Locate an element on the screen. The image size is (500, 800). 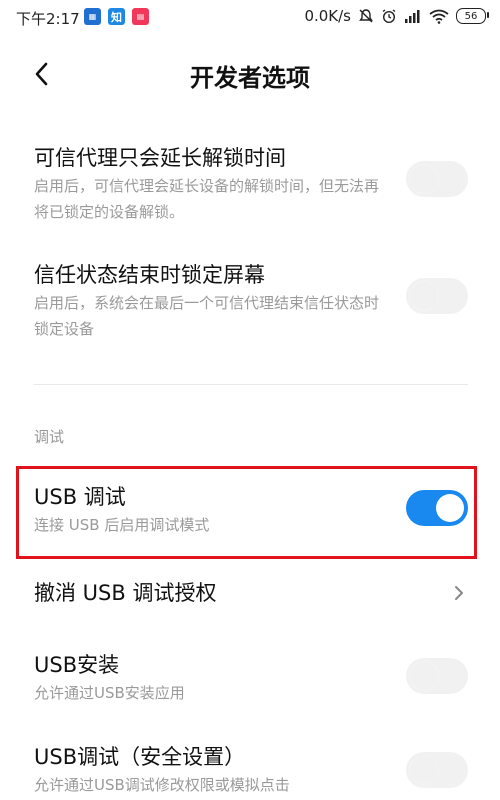
status-indicators: 0.0K/s 56 is located at coordinates (396, 16).